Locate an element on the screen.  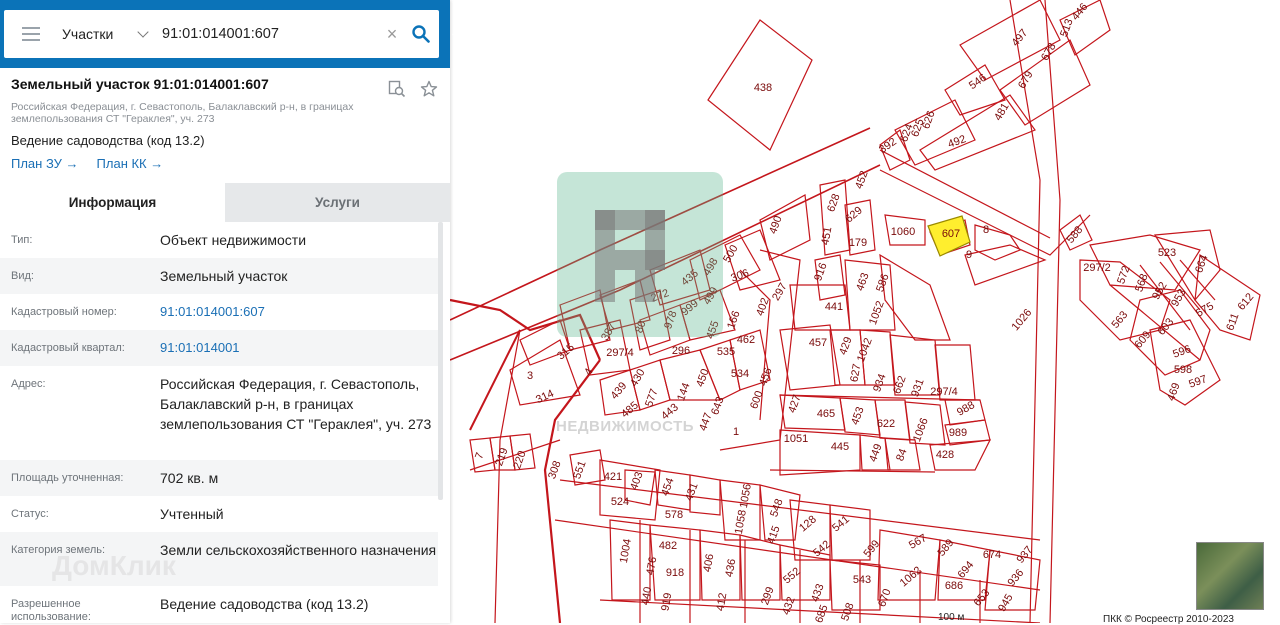
parcel-label: 220 is located at coordinates (520, 459).